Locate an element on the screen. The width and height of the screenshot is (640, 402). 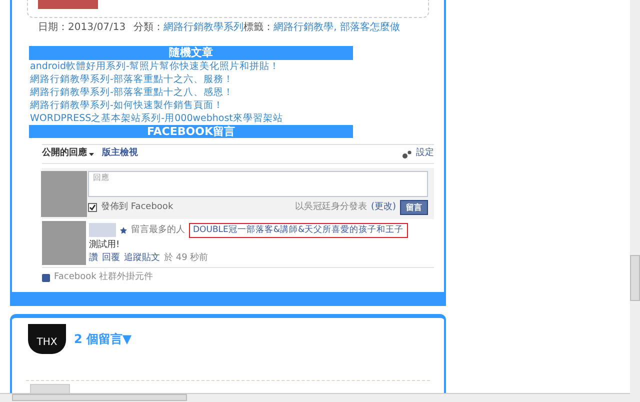
random-post-link: android軟體好用系列-幫照片幫你快速美化照片和拼貼！ is located at coordinates (236, 66).